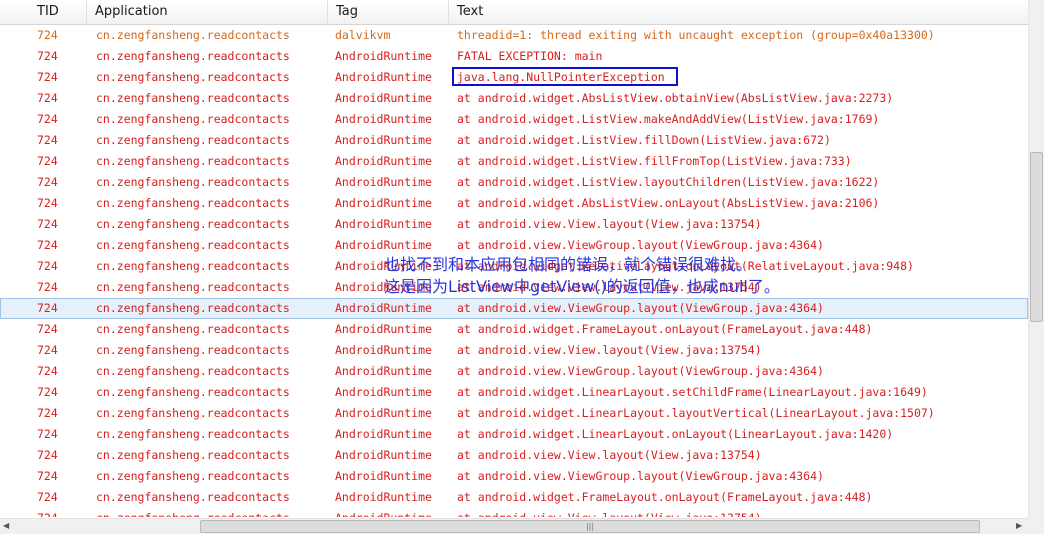 This screenshot has width=1044, height=534. Describe the element at coordinates (738, 12) in the screenshot. I see `column-header-text: Text` at that location.